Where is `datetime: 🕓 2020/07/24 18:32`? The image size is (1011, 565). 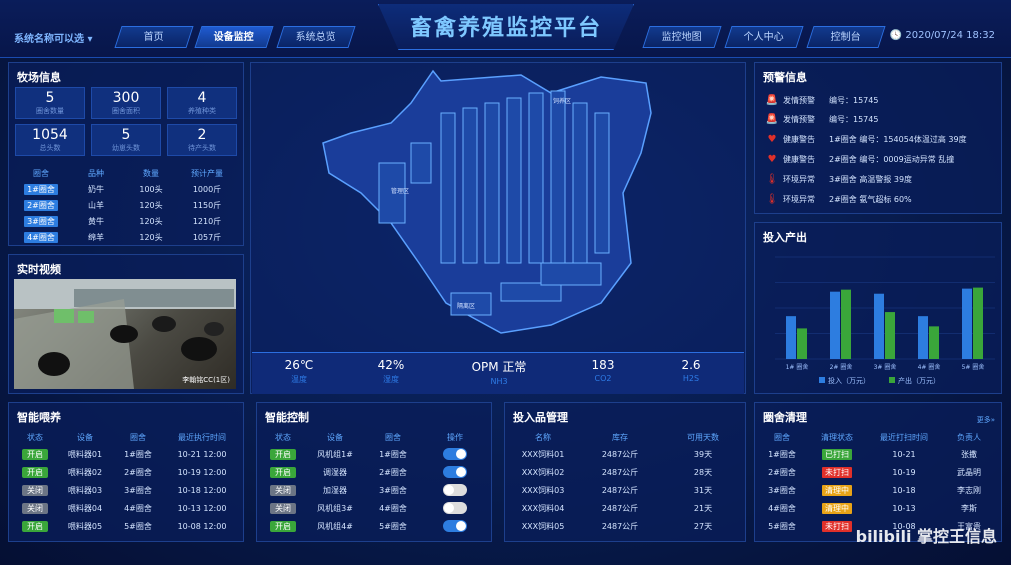
datetime: 🕓 2020/07/24 18:32 is located at coordinates (942, 35).